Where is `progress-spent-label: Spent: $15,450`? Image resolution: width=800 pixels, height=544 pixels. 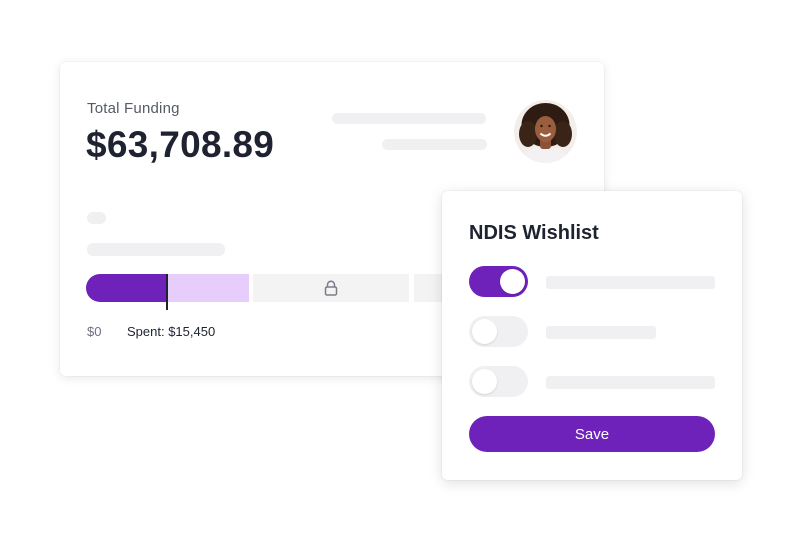 progress-spent-label: Spent: $15,450 is located at coordinates (171, 331).